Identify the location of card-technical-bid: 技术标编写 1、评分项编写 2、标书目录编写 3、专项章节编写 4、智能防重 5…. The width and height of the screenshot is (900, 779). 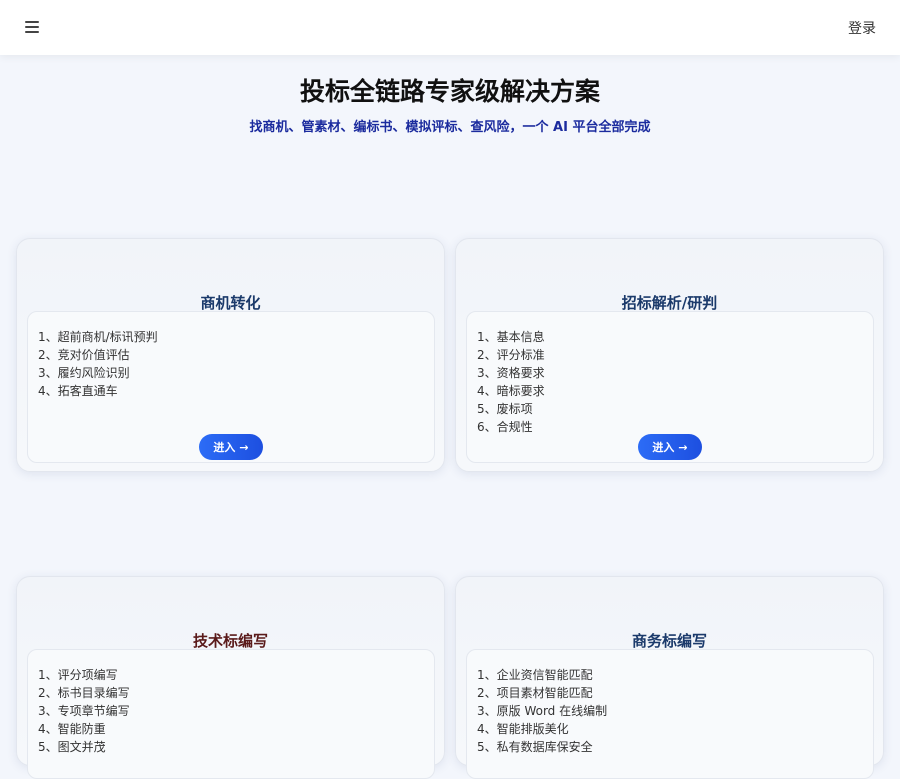
(230, 677).